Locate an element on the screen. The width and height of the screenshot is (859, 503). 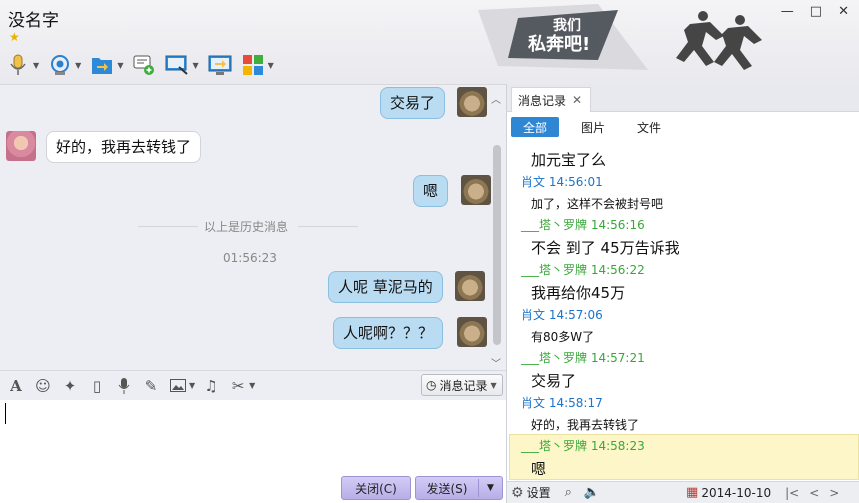
chat-scrollbar is located at coordinates (497, 245).